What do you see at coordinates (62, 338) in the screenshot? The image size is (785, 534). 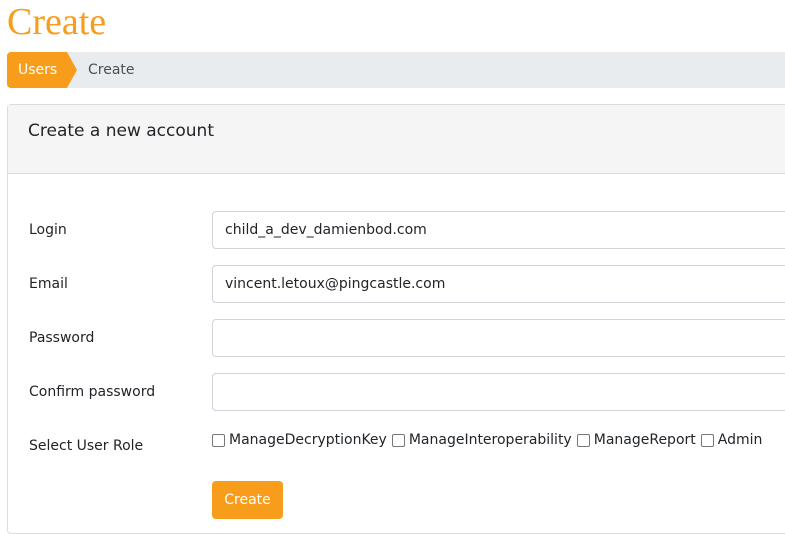 I see `password-label: Password` at bounding box center [62, 338].